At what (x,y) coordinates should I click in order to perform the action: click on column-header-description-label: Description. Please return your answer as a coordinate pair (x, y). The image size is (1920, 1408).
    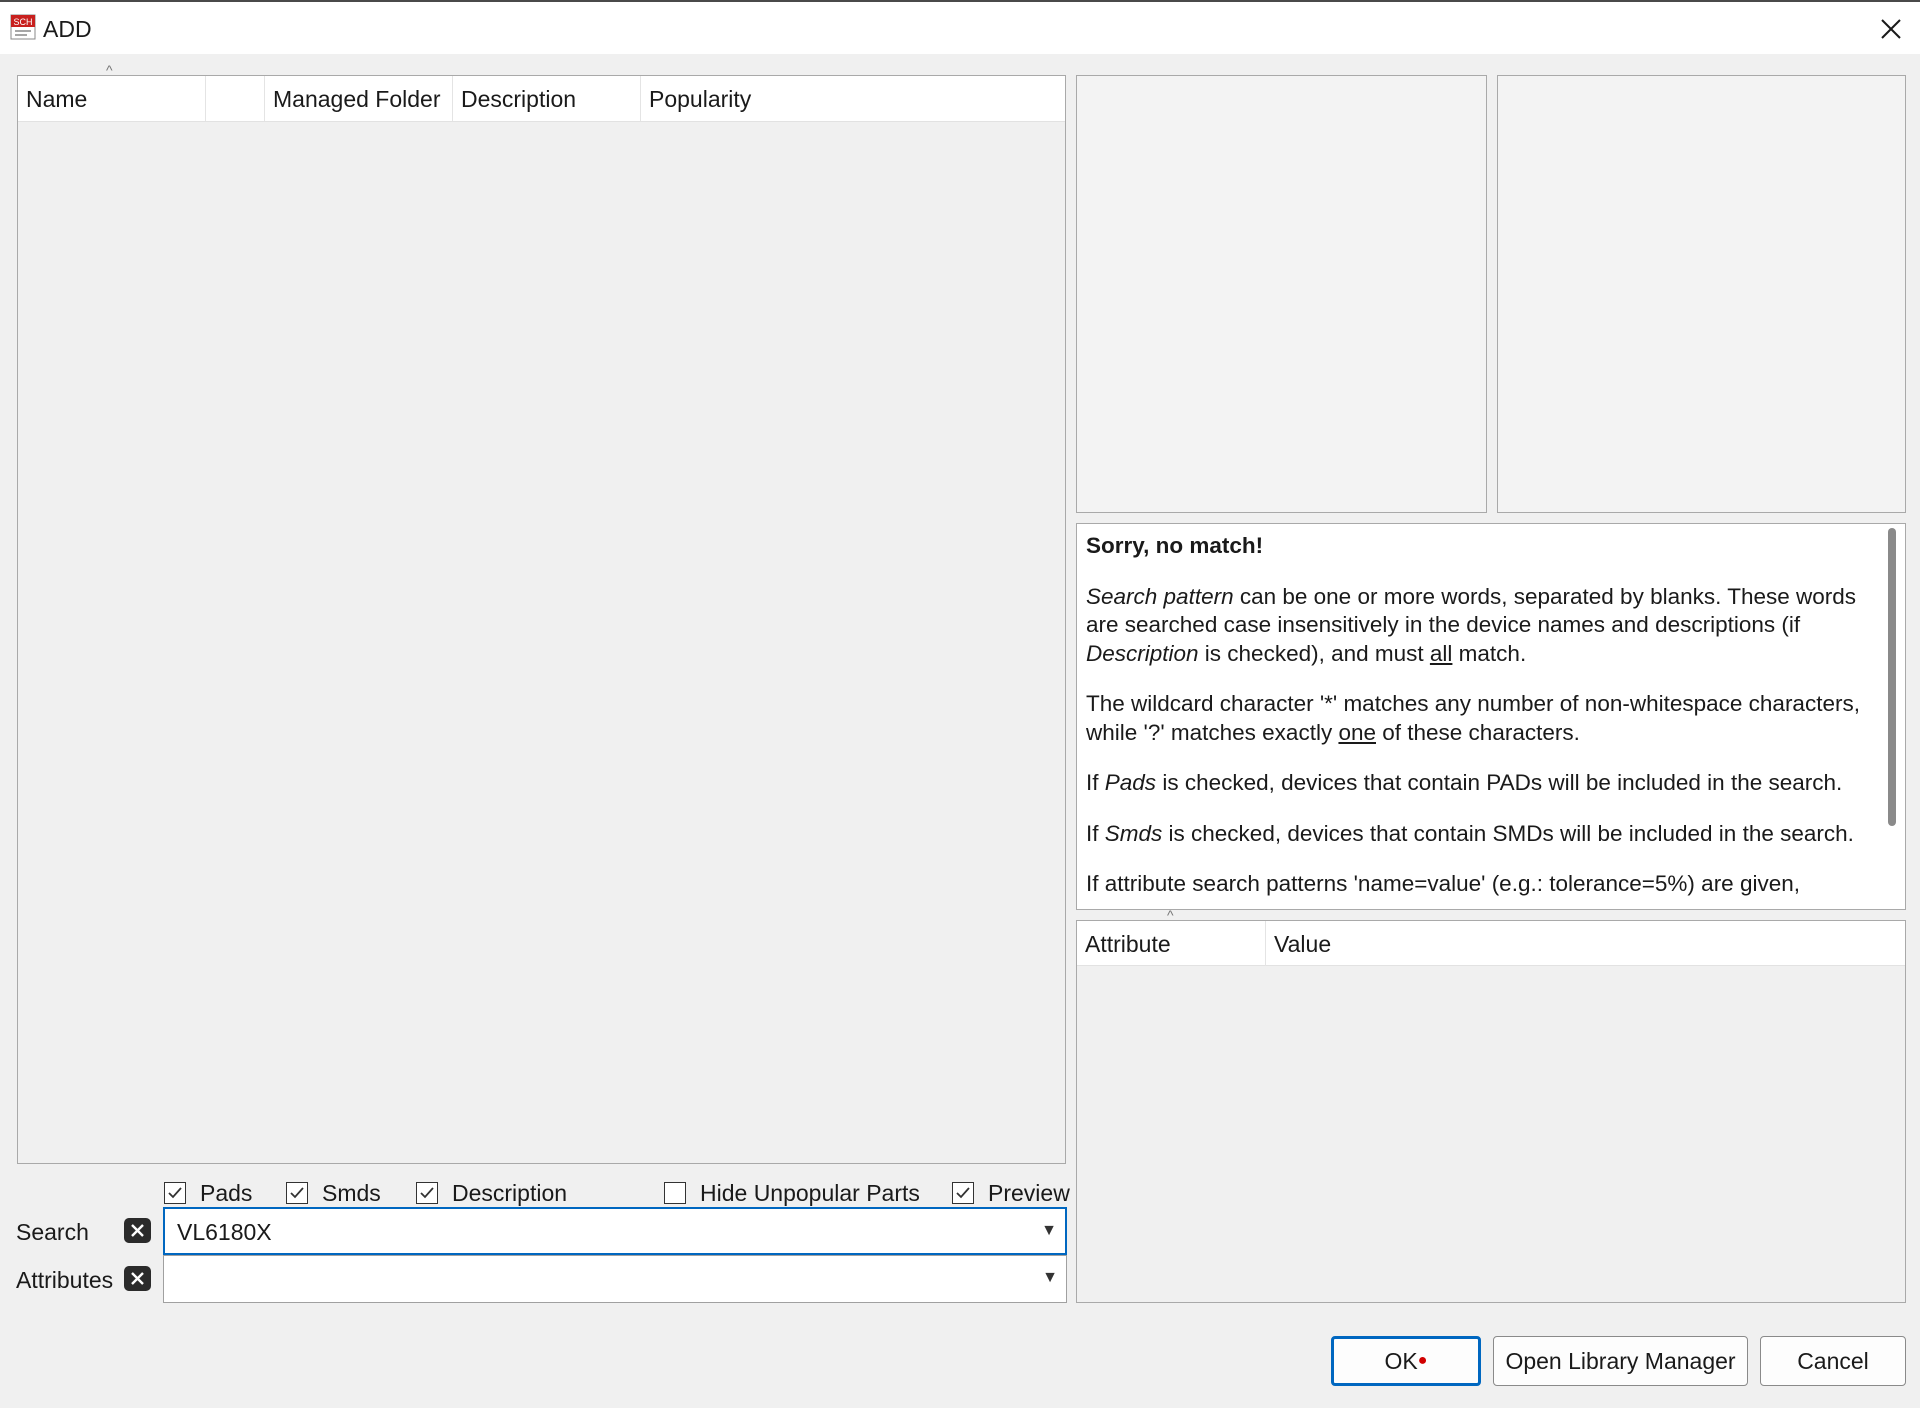
    Looking at the image, I should click on (519, 99).